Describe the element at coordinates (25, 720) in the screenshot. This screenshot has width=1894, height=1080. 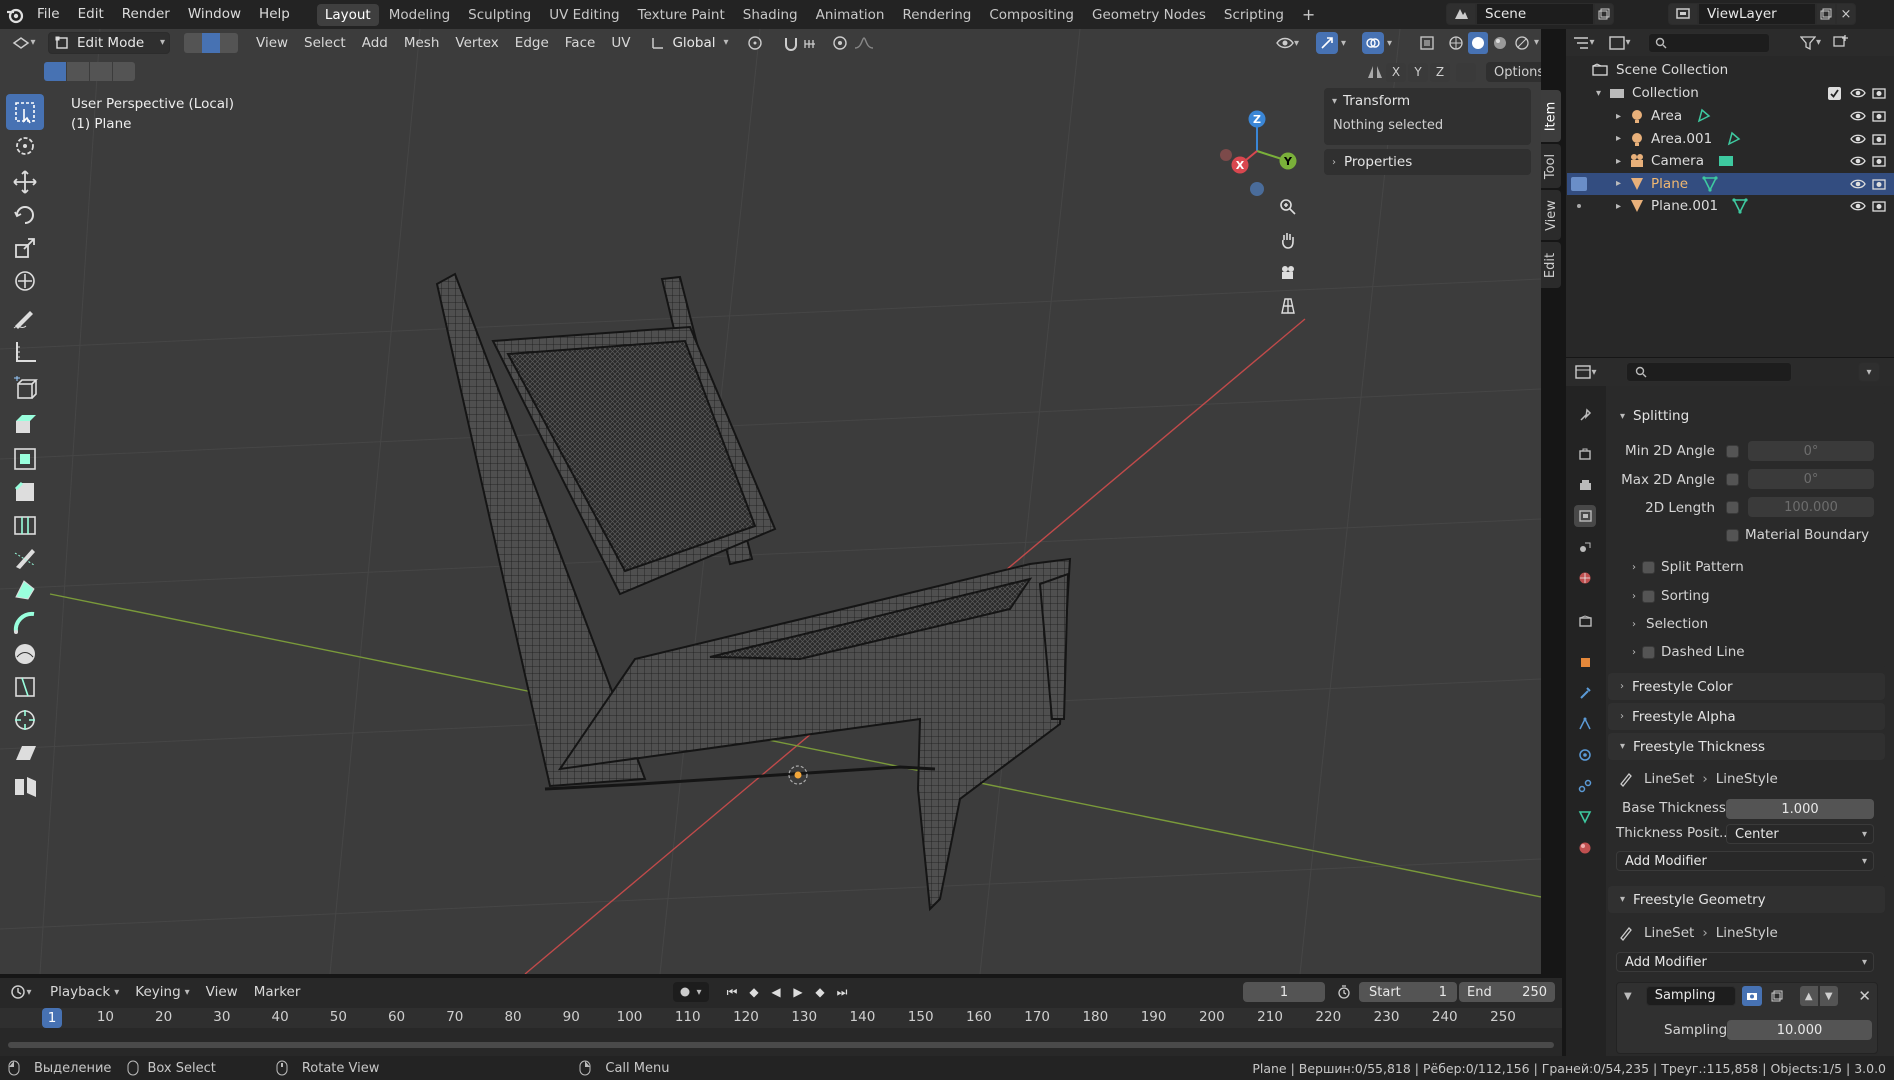
I see `shrink-fatten-tool` at that location.